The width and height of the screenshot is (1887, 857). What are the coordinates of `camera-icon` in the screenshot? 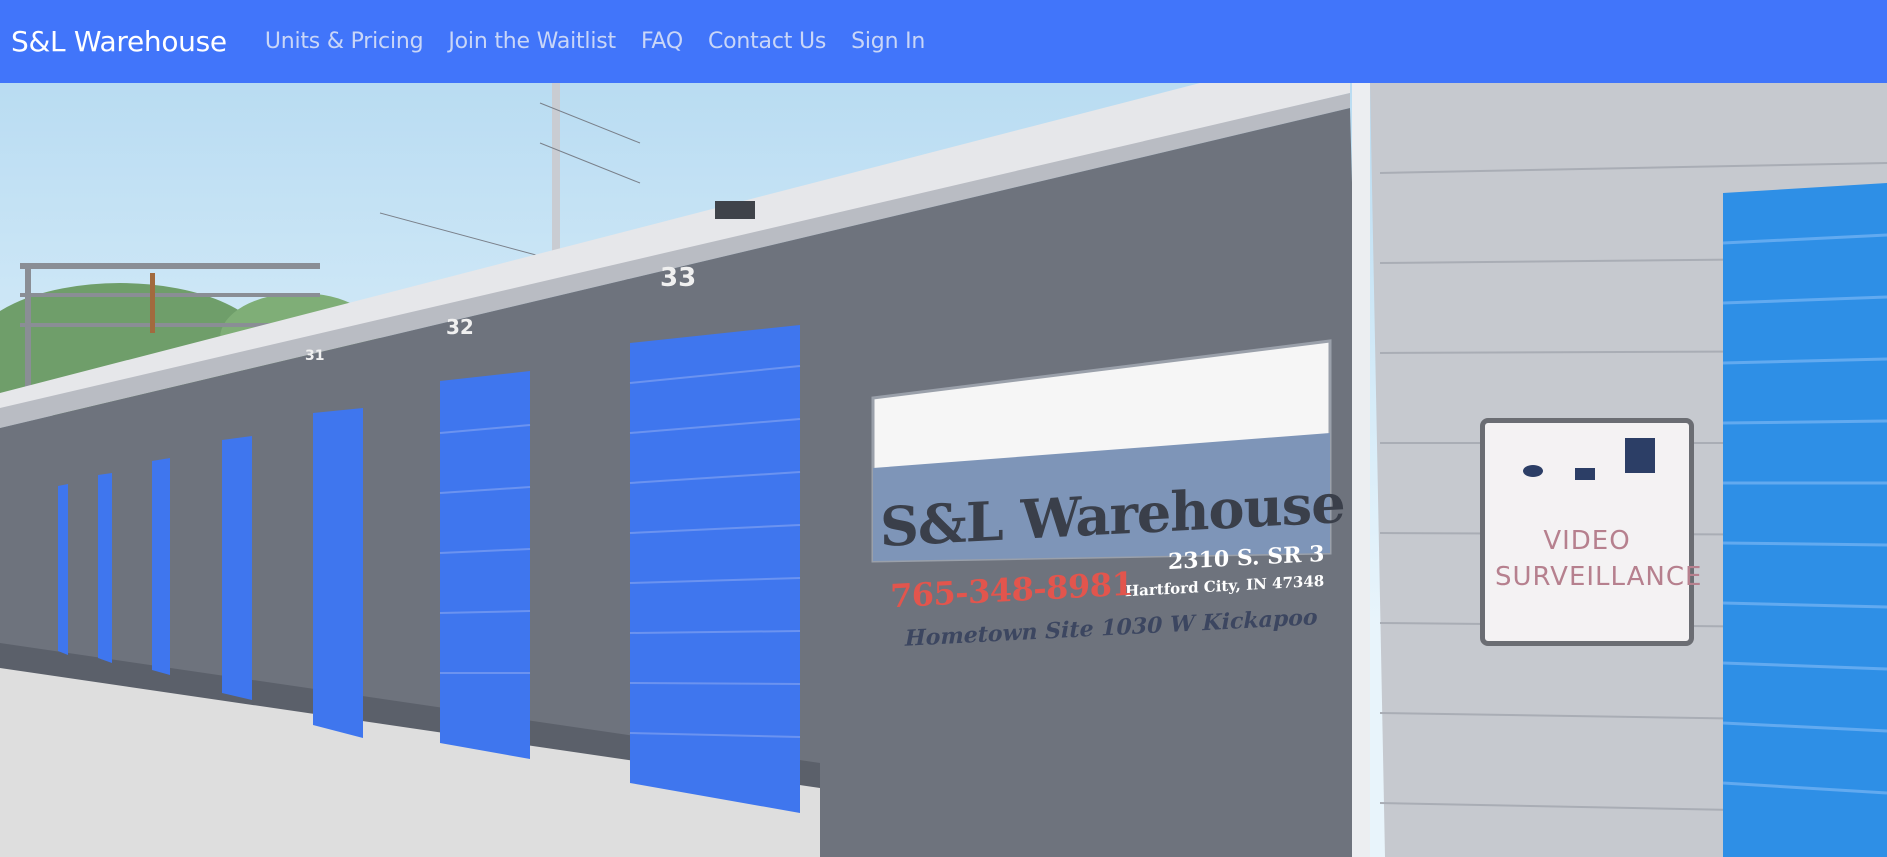 It's located at (1589, 459).